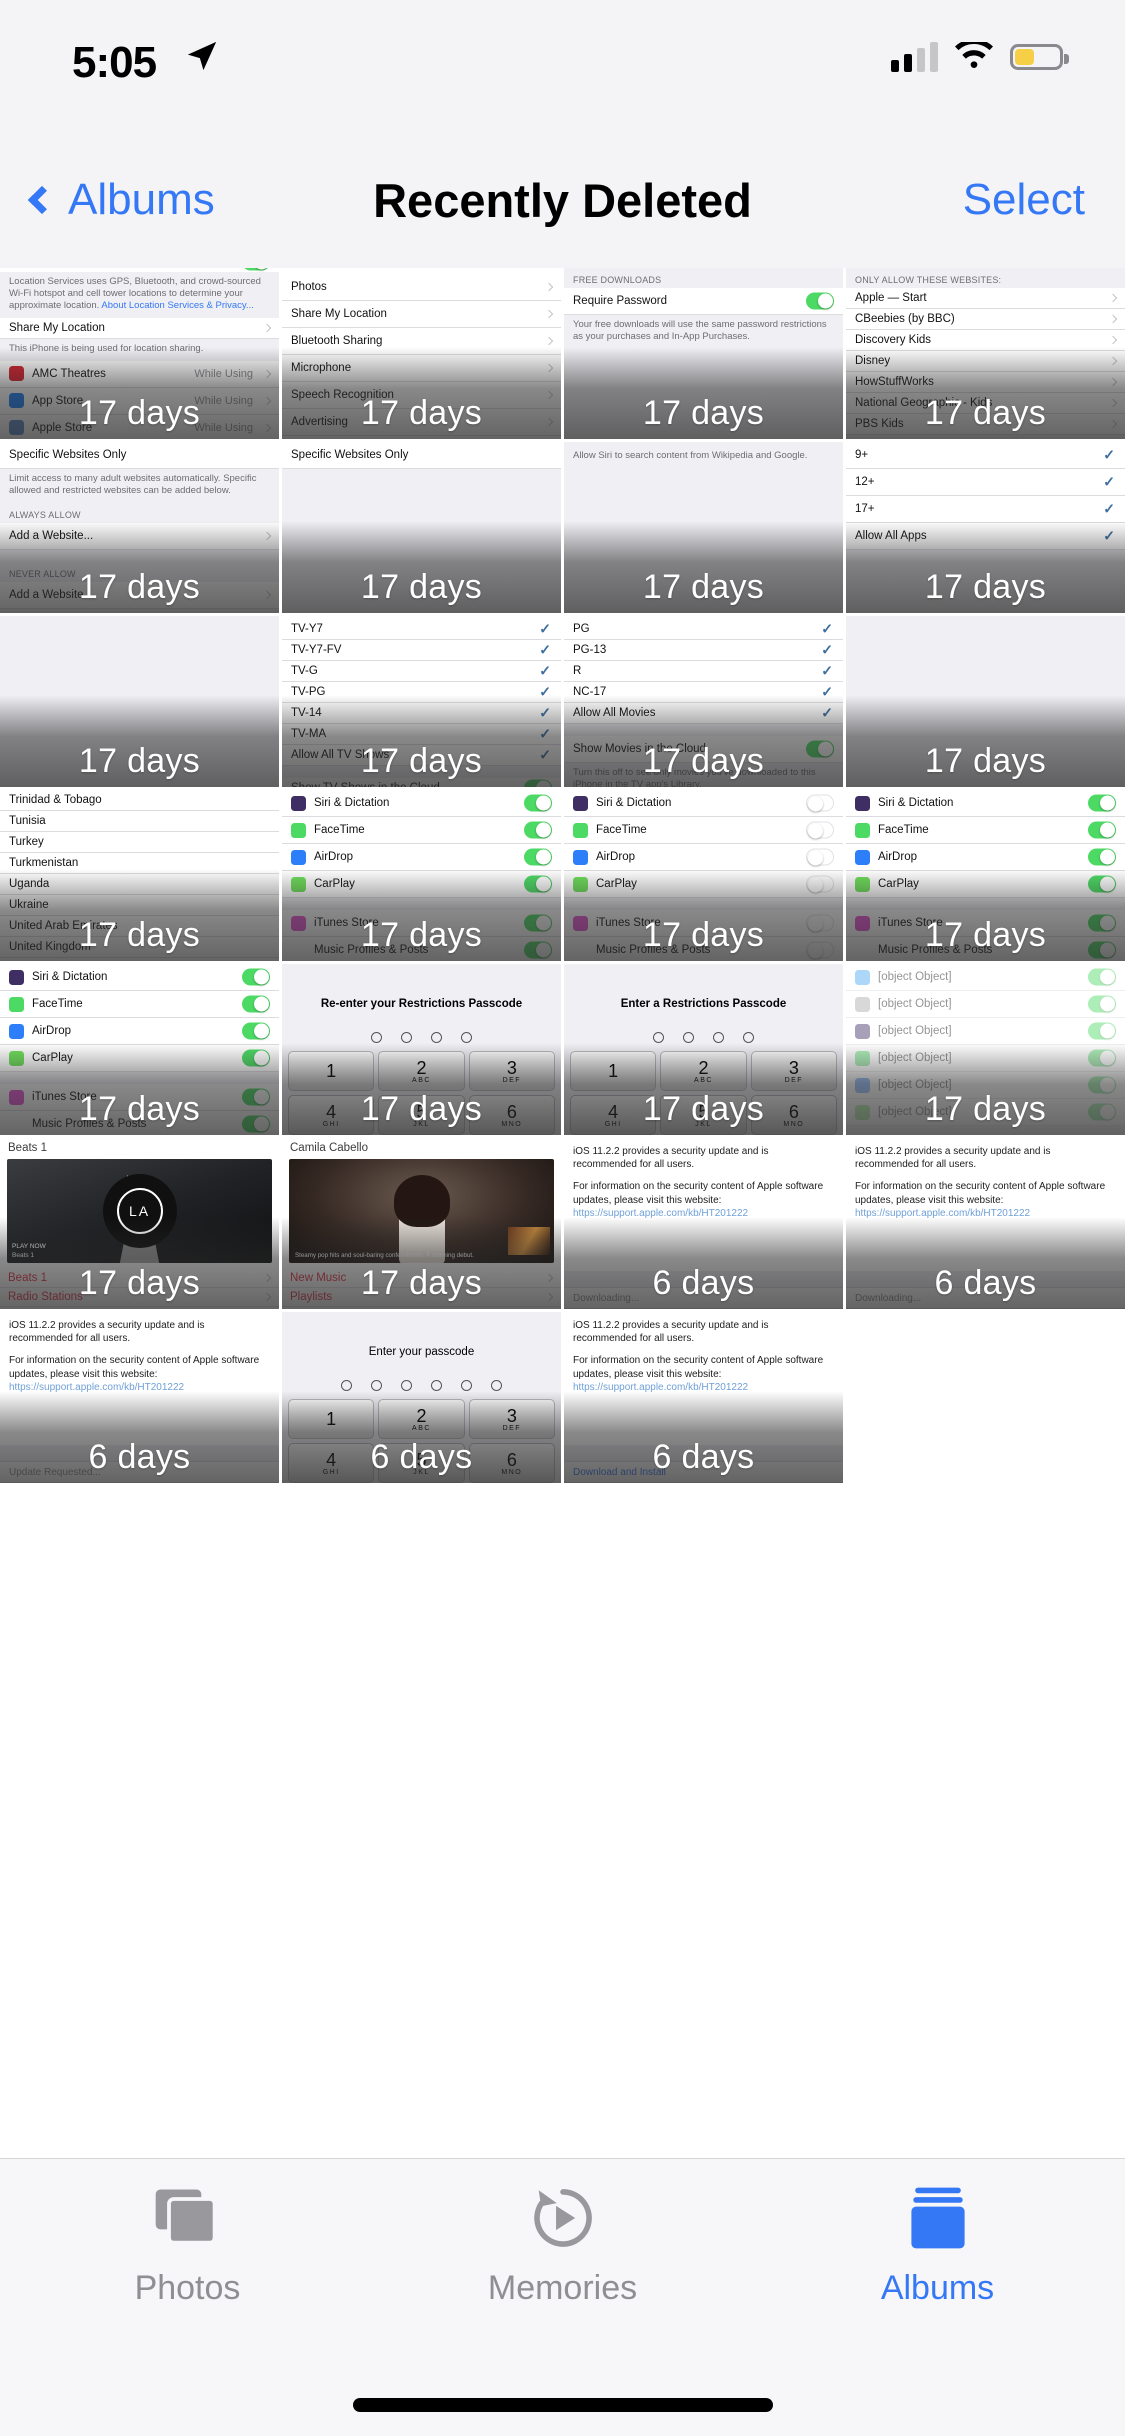  What do you see at coordinates (985, 319) in the screenshot?
I see `list-item: CBeebies (by BBC)` at bounding box center [985, 319].